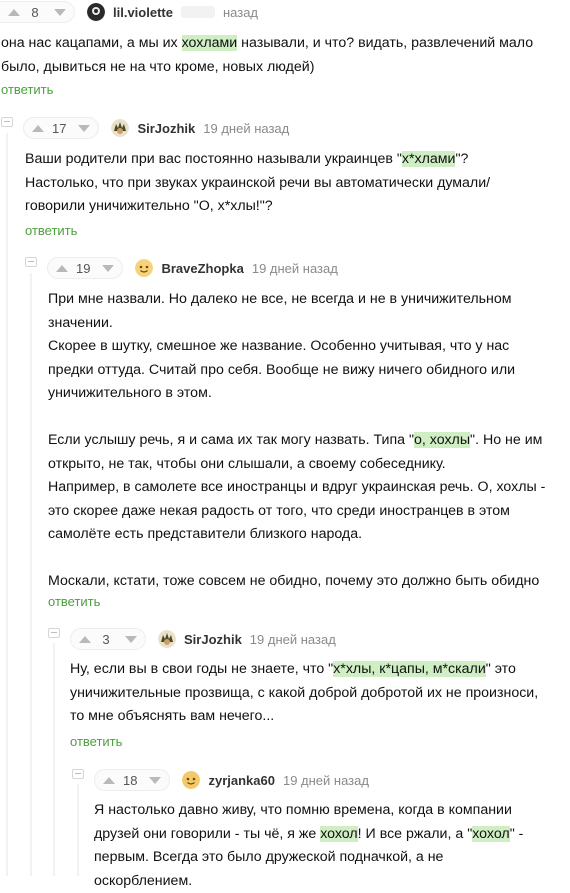 This screenshot has width=570, height=893. I want to click on comment-header: 19 BraveZhopka 19 дней назад, so click(192, 268).